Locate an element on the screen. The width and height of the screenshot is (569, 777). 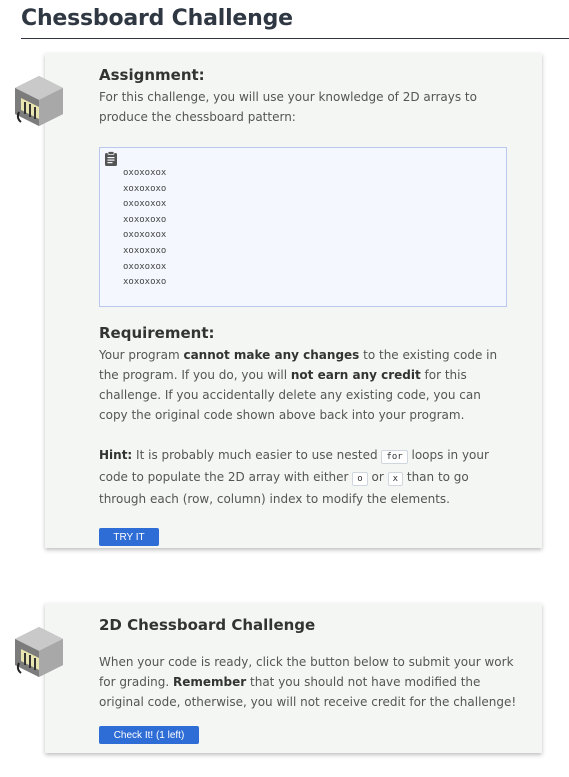
challenge-heading: 2D Chessboard Challenge is located at coordinates (207, 625).